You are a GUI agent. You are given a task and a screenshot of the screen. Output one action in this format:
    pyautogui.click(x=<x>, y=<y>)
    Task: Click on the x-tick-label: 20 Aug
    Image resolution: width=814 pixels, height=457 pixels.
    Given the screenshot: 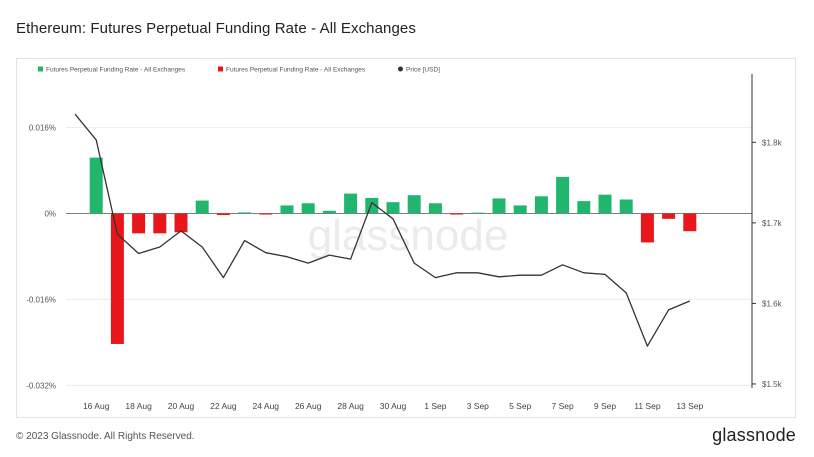 What is the action you would take?
    pyautogui.click(x=181, y=406)
    